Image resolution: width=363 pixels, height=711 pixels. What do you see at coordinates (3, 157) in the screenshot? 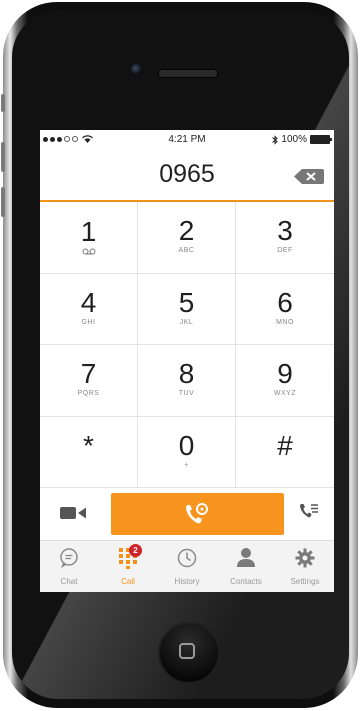
I see `volume-up-button` at bounding box center [3, 157].